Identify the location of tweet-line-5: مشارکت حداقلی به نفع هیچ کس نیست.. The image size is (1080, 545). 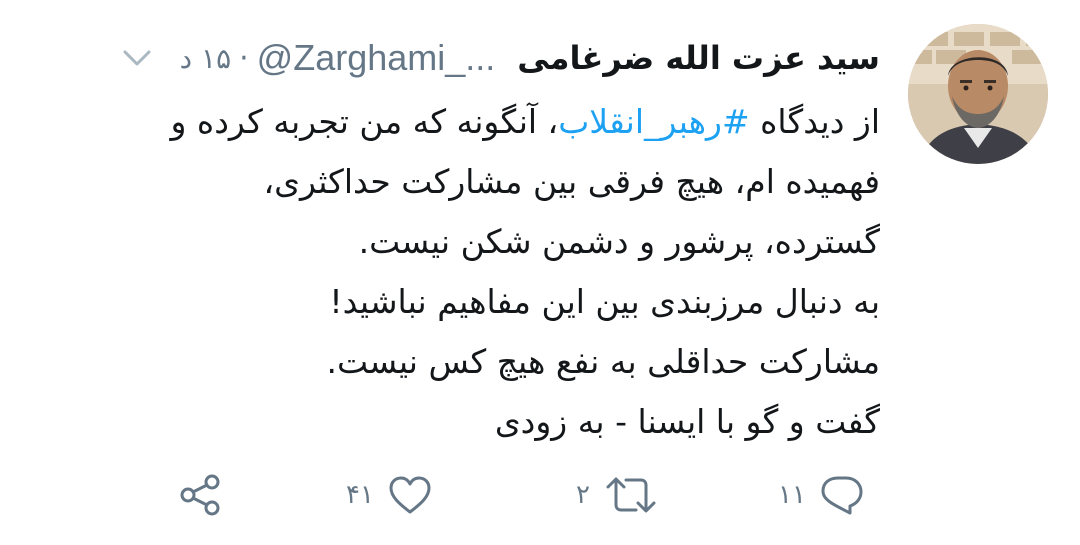
(603, 361).